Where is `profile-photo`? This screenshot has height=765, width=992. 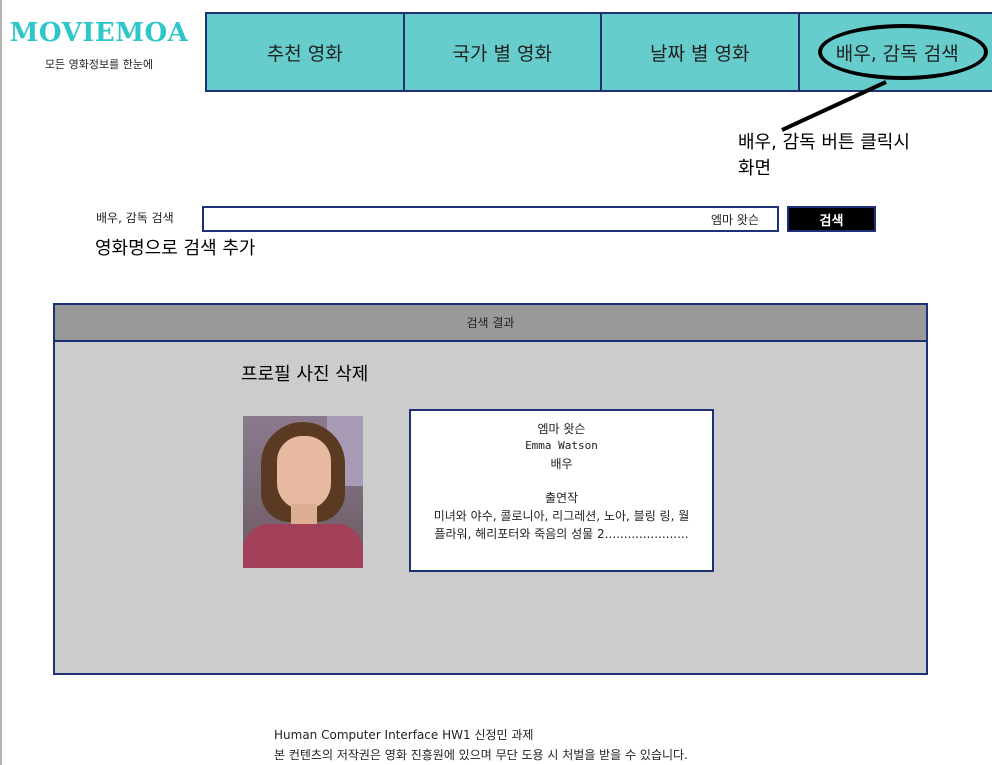 profile-photo is located at coordinates (303, 492).